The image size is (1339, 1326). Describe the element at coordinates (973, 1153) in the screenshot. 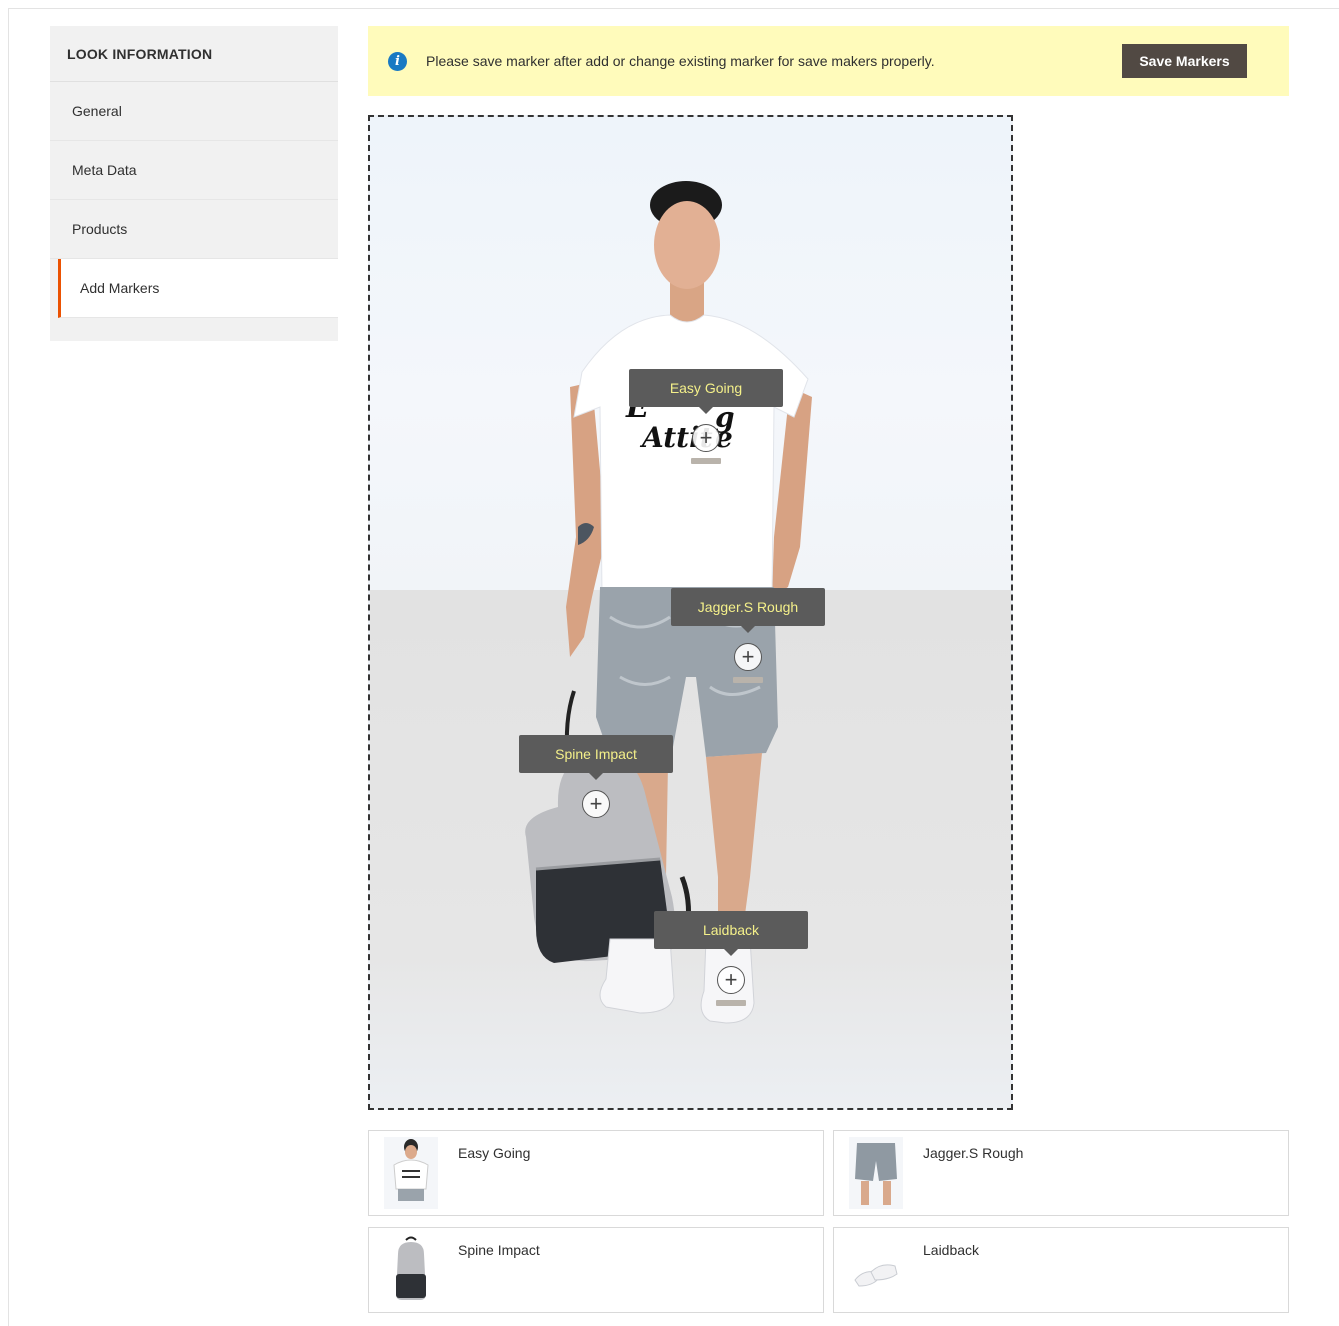

I see `product-name: Jagger.S Rough` at that location.